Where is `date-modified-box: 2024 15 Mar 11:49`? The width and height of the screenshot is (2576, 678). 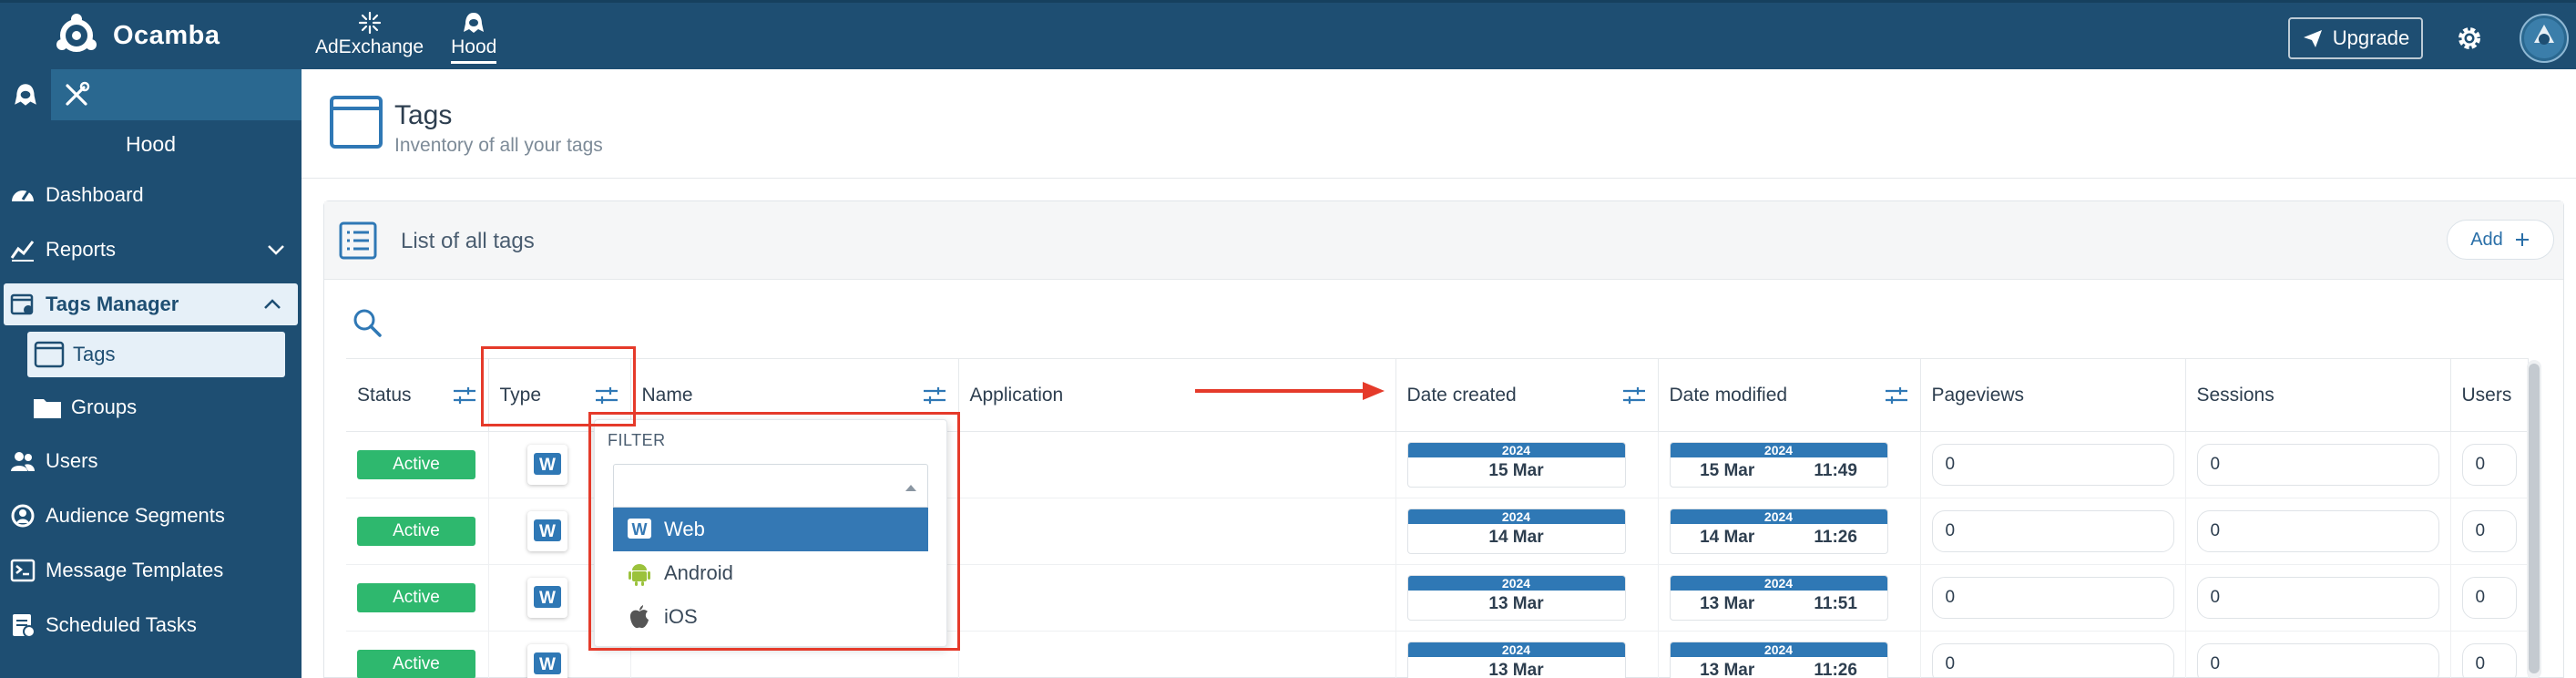
date-modified-box: 2024 15 Mar 11:49 is located at coordinates (1779, 465).